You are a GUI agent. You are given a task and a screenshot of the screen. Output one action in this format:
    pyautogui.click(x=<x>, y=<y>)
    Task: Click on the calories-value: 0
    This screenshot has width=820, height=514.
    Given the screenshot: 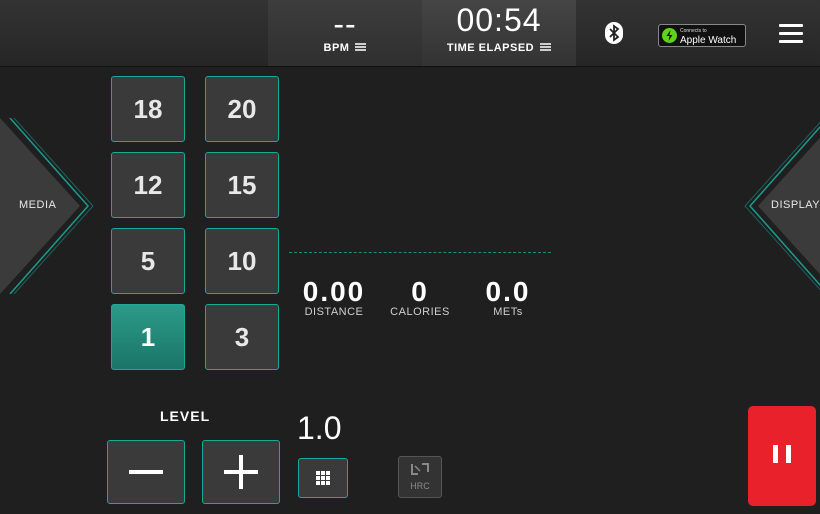 What is the action you would take?
    pyautogui.click(x=420, y=291)
    